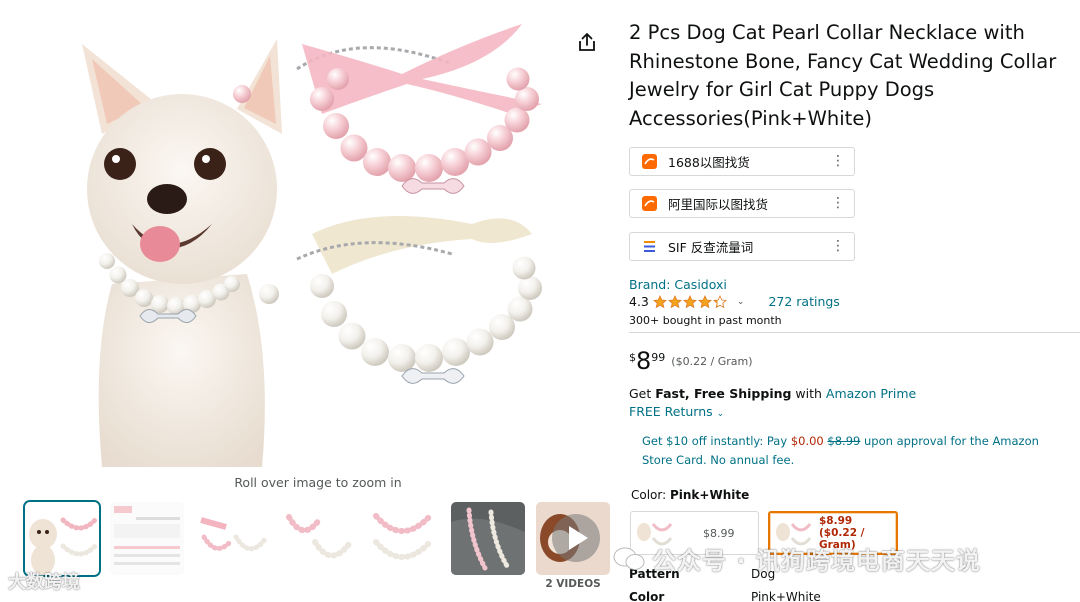  I want to click on price-whole: 8, so click(644, 361).